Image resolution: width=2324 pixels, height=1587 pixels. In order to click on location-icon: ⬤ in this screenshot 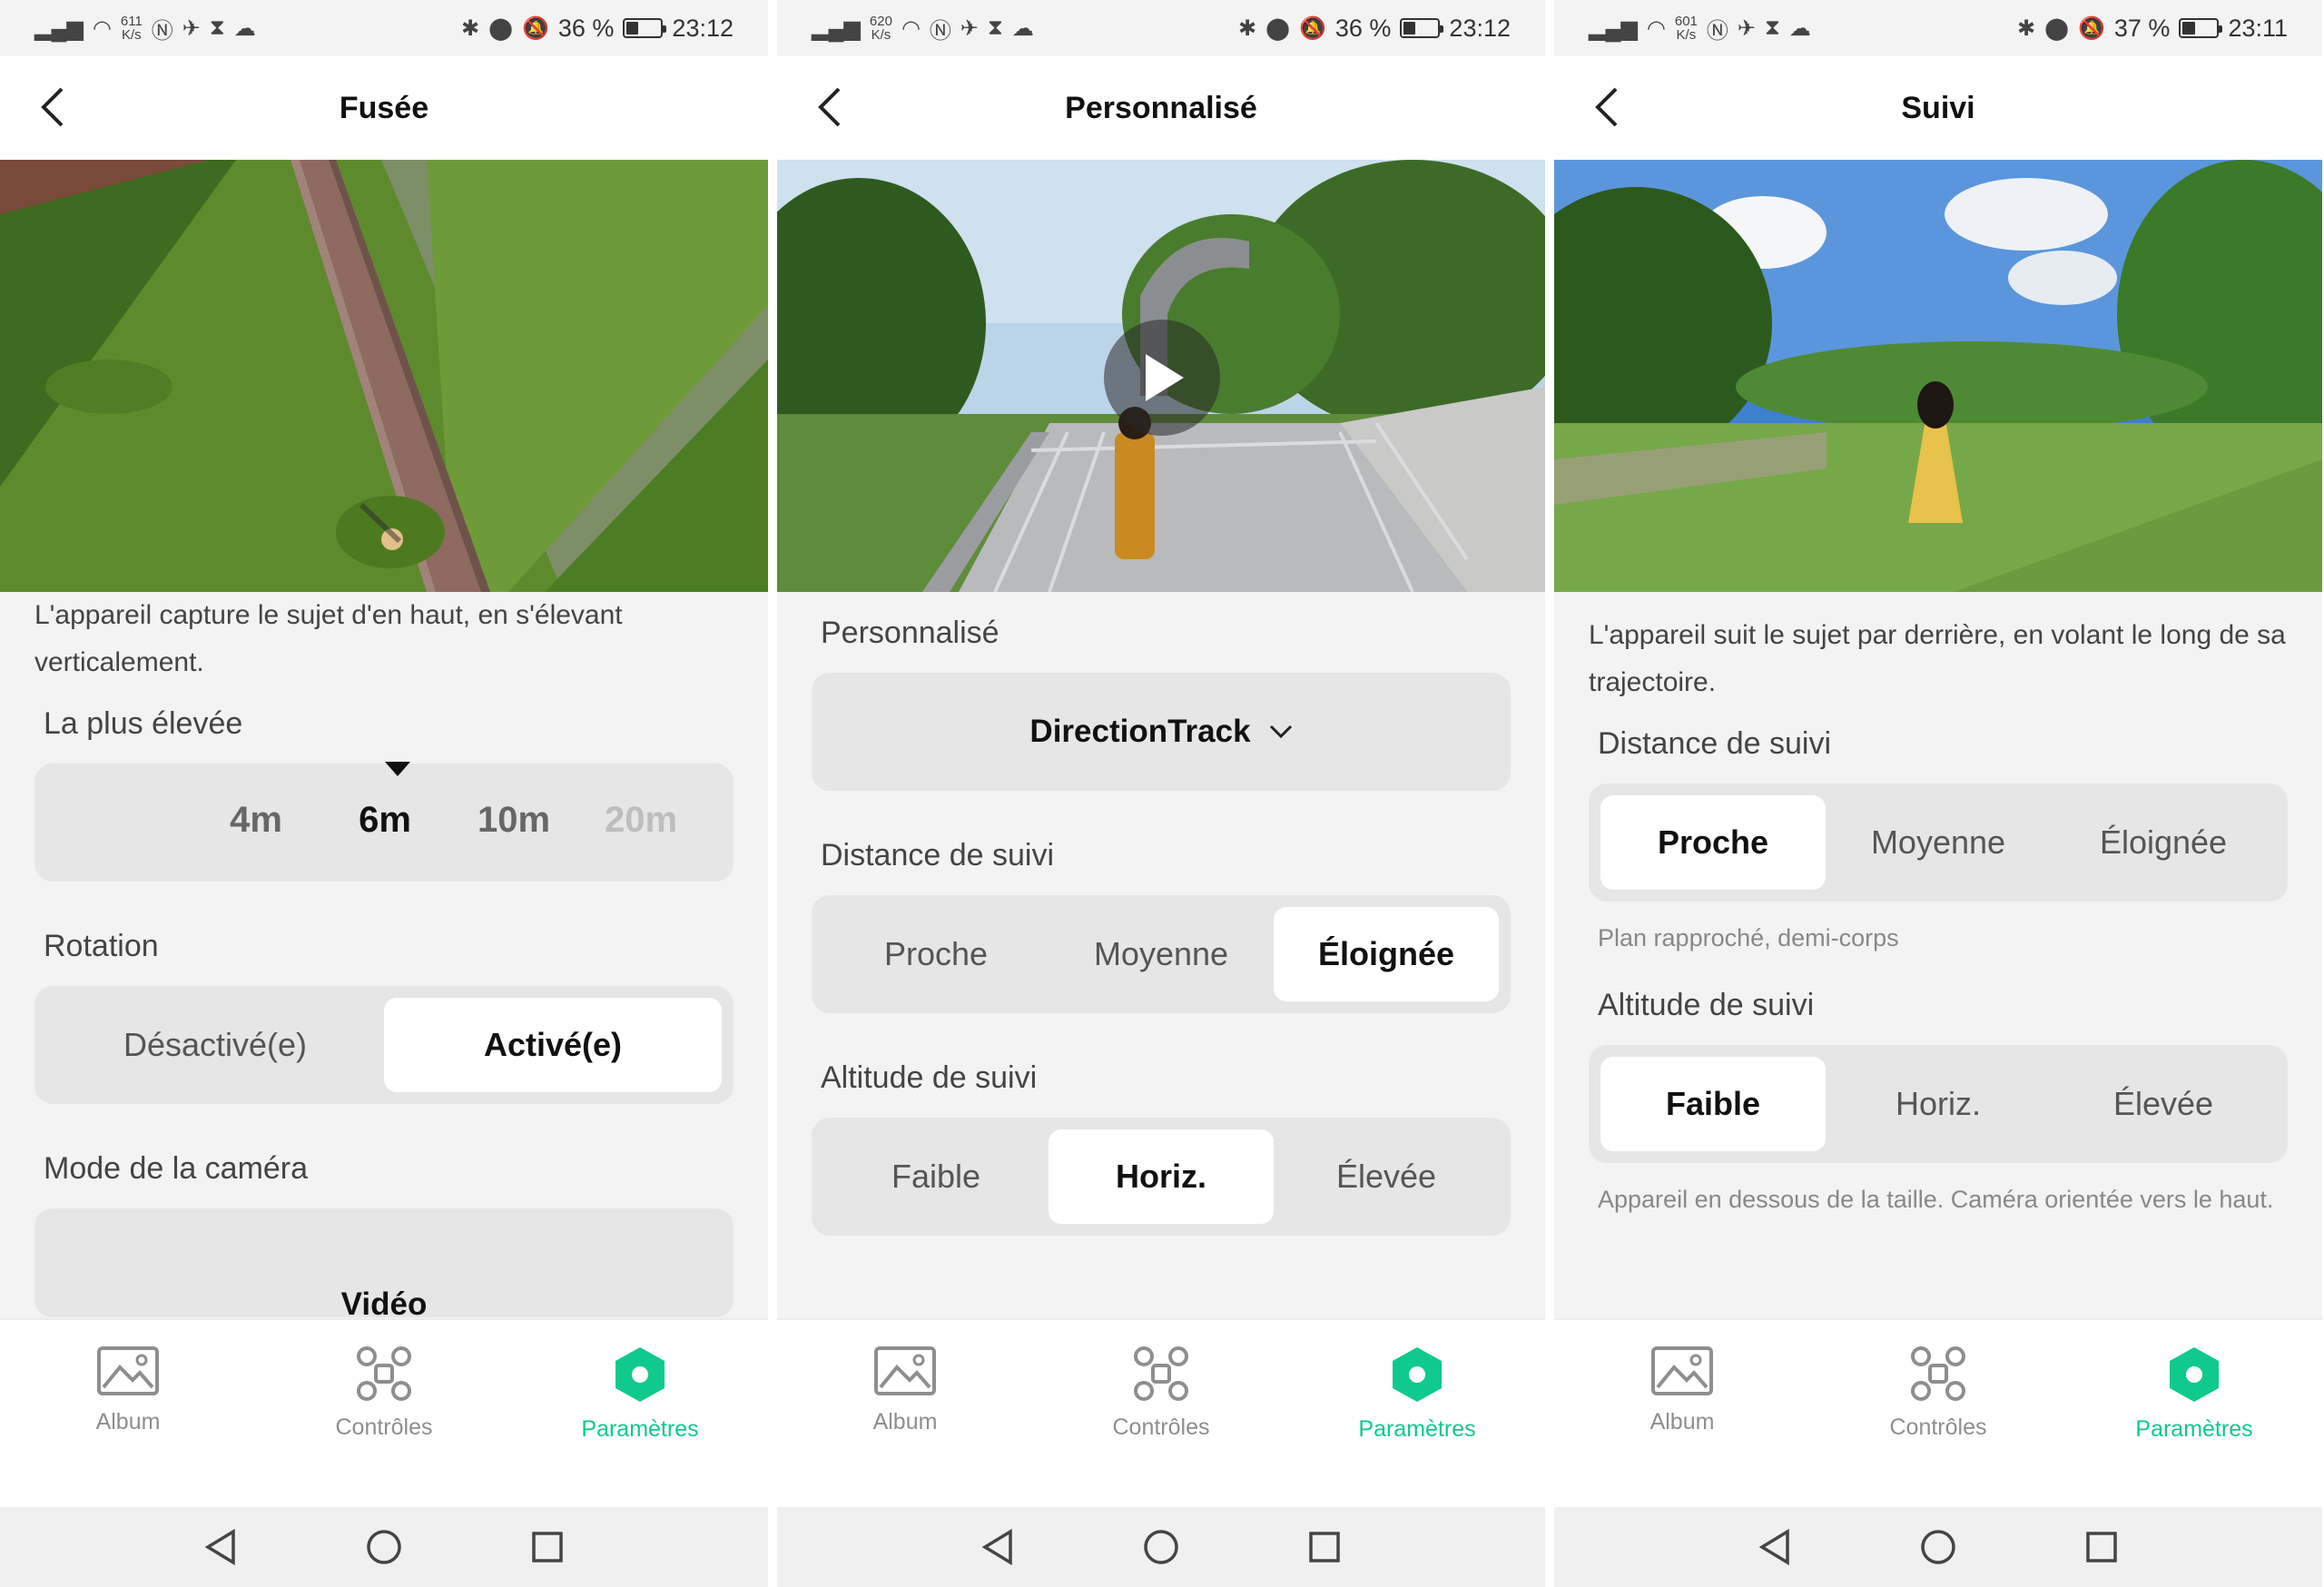, I will do `click(1277, 28)`.